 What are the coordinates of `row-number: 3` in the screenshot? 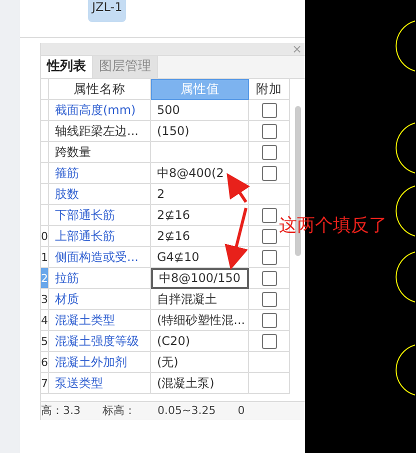 It's located at (45, 299).